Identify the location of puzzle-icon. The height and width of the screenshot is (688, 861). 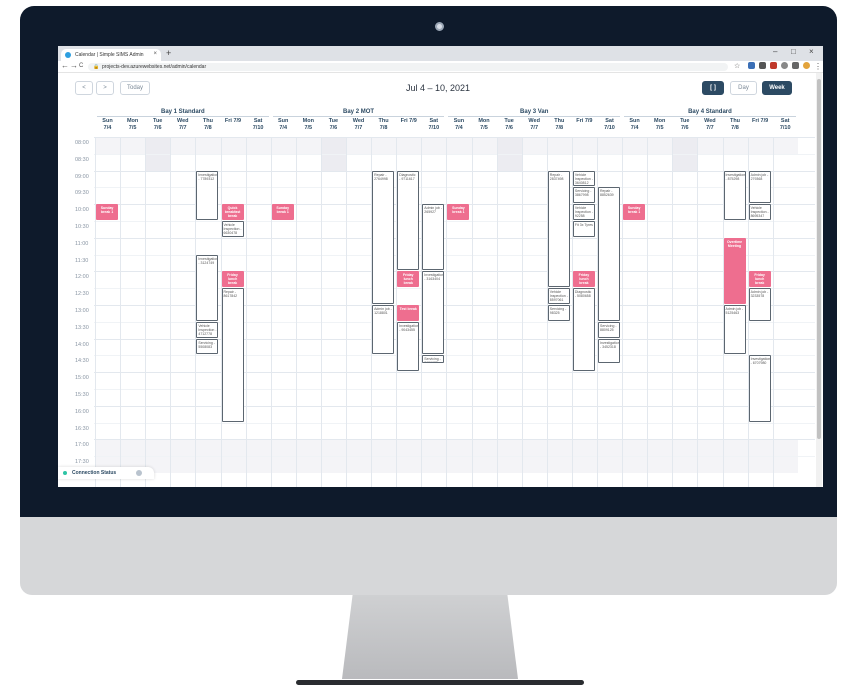
(795, 65).